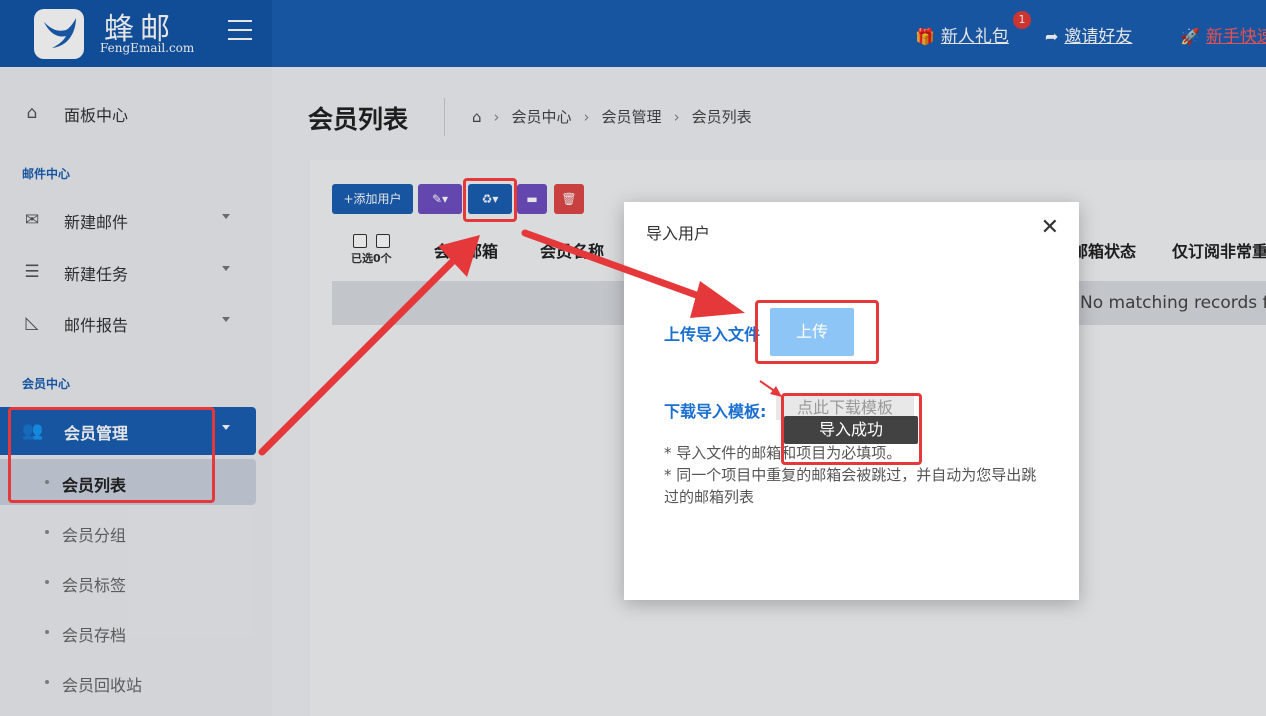 This screenshot has width=1266, height=716. Describe the element at coordinates (817, 332) in the screenshot. I see `annotation-highlight-upload` at that location.